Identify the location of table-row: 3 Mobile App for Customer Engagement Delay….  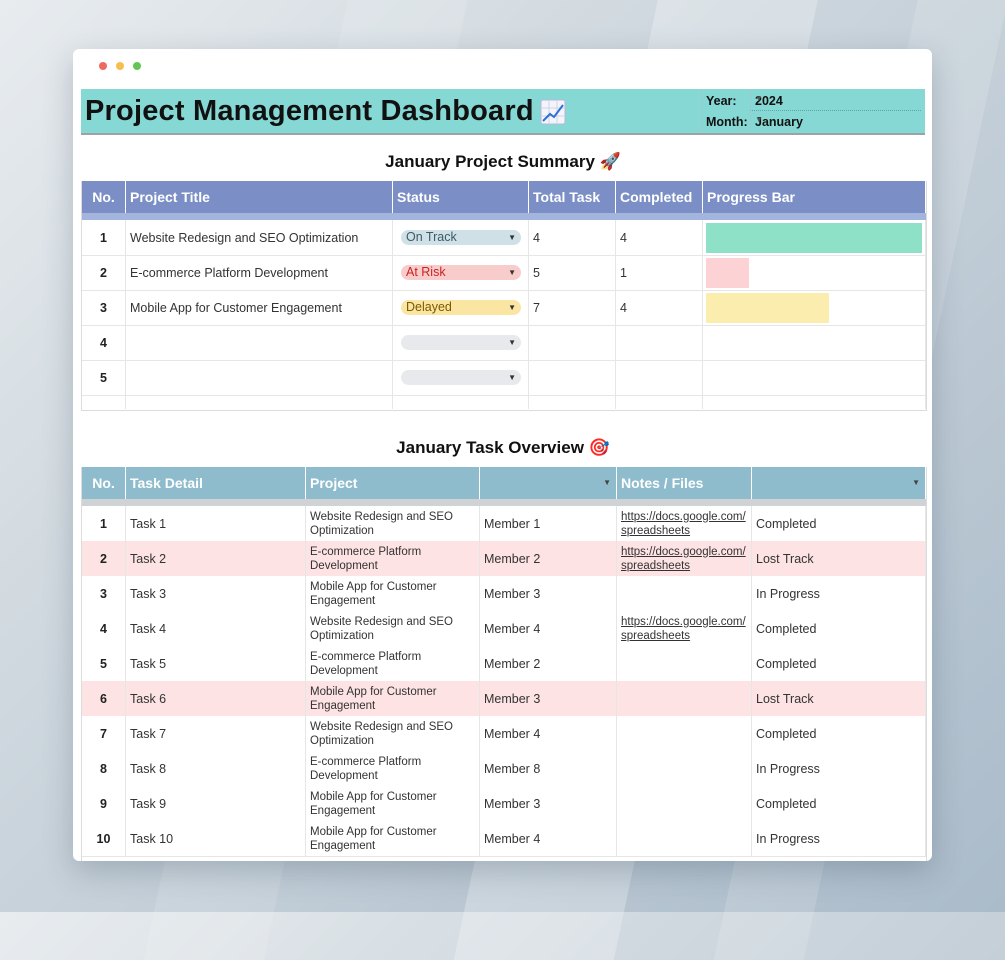
(504, 308).